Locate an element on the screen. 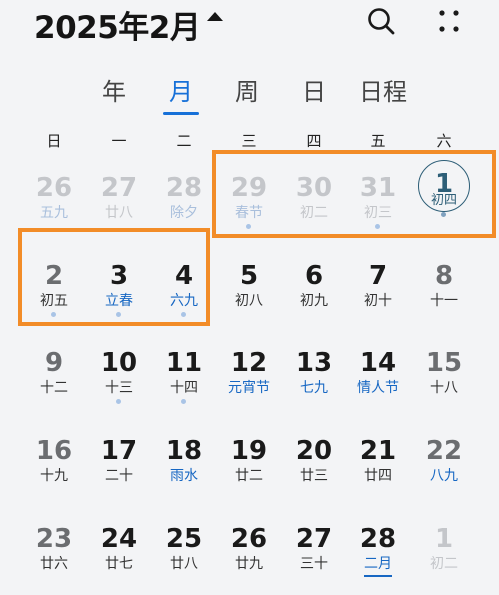 The width and height of the screenshot is (499, 595). weekday-label: 六 is located at coordinates (444, 141).